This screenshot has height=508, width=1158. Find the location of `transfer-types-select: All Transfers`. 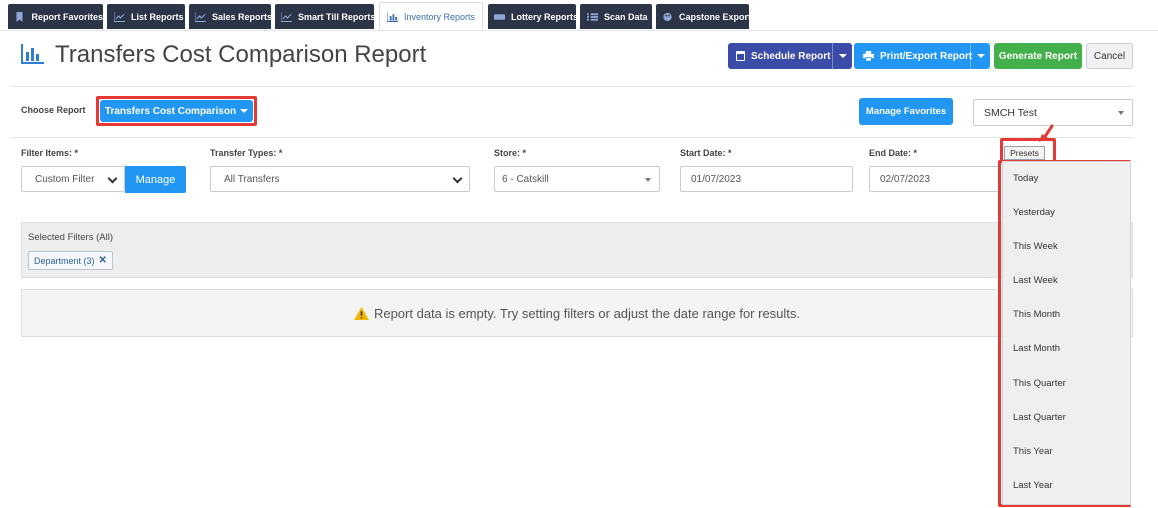

transfer-types-select: All Transfers is located at coordinates (340, 179).